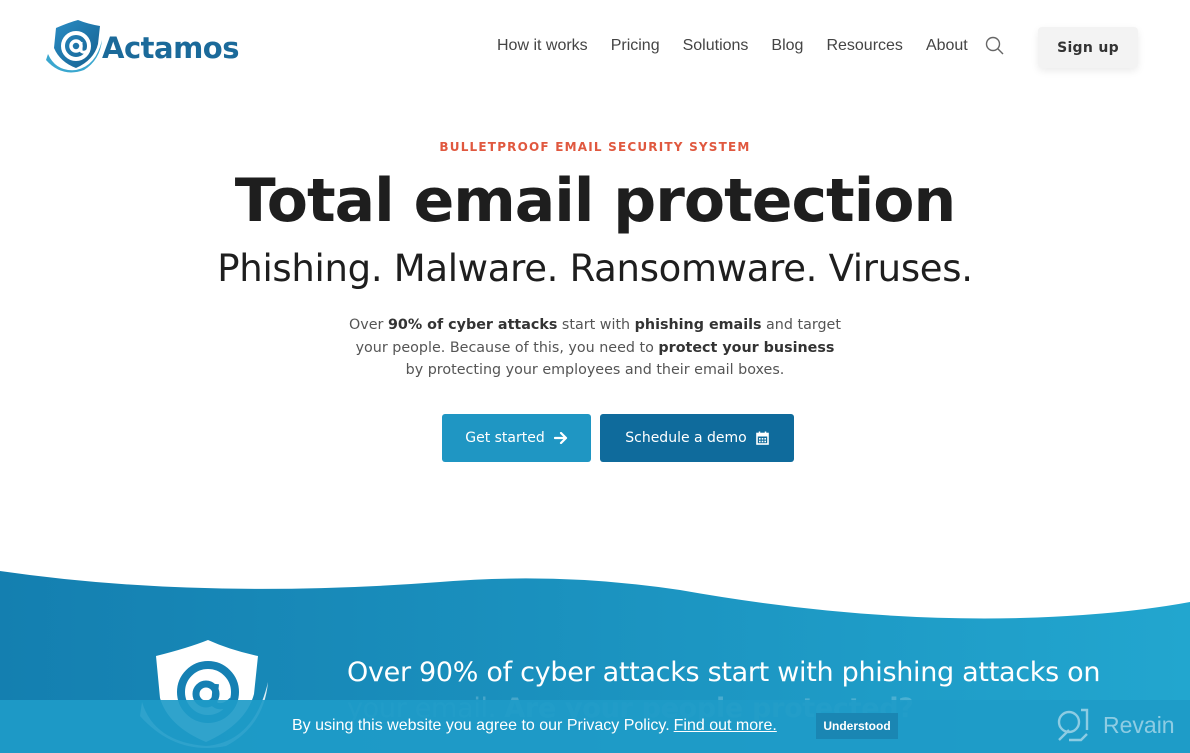 Image resolution: width=1190 pixels, height=753 pixels. I want to click on get-started-label: Get started, so click(505, 438).